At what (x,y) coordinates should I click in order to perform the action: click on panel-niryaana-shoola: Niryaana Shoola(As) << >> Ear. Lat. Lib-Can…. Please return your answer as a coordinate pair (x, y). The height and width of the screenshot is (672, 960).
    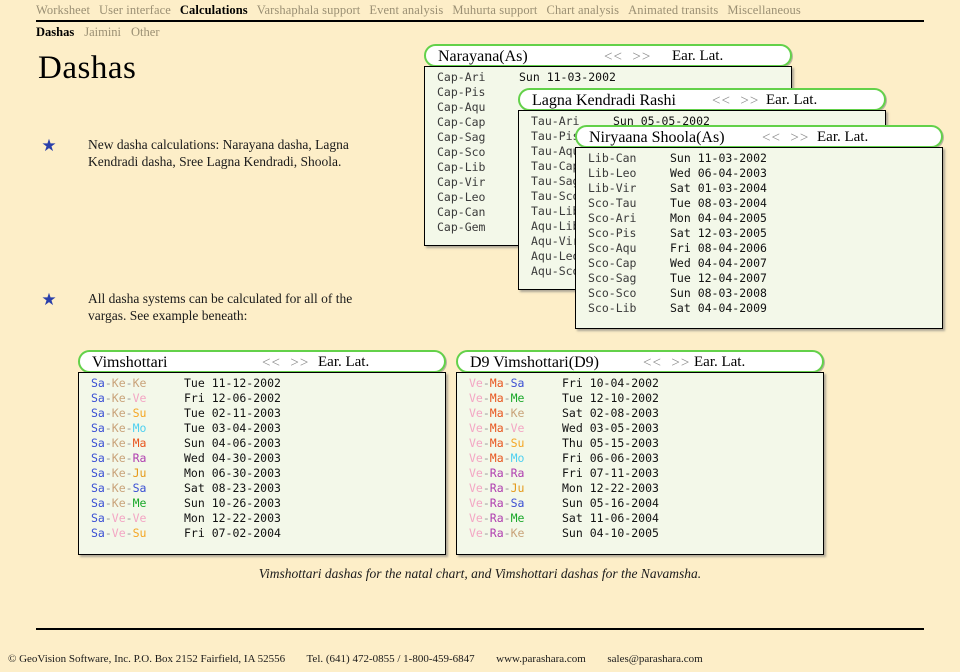
    Looking at the image, I should click on (759, 227).